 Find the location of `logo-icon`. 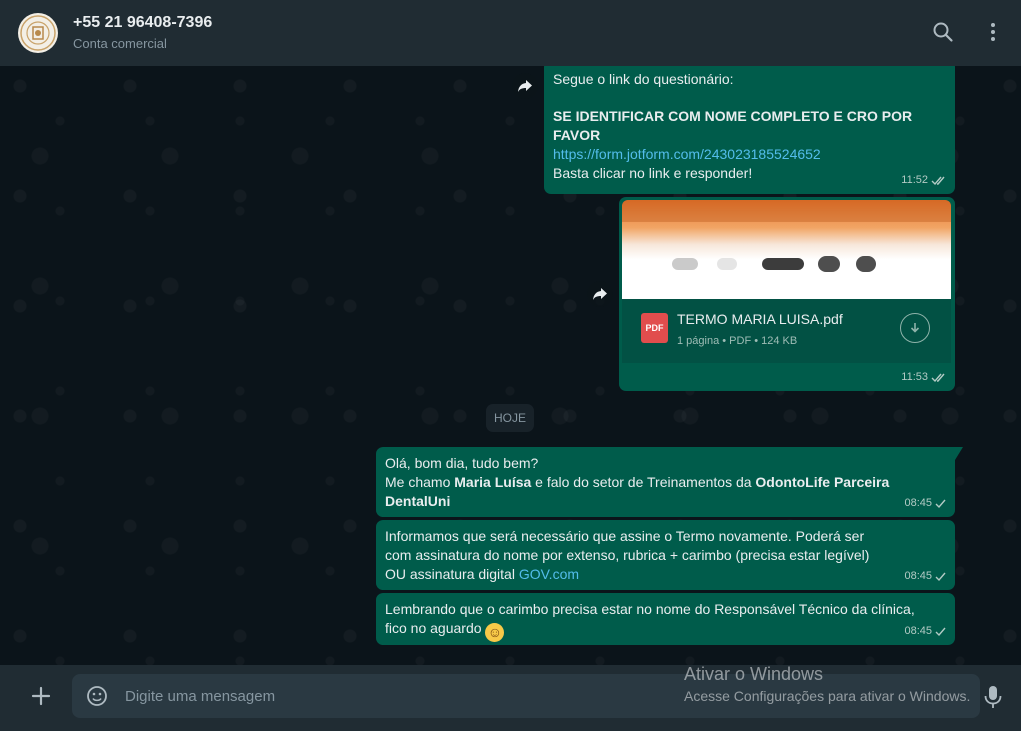

logo-icon is located at coordinates (38, 33).